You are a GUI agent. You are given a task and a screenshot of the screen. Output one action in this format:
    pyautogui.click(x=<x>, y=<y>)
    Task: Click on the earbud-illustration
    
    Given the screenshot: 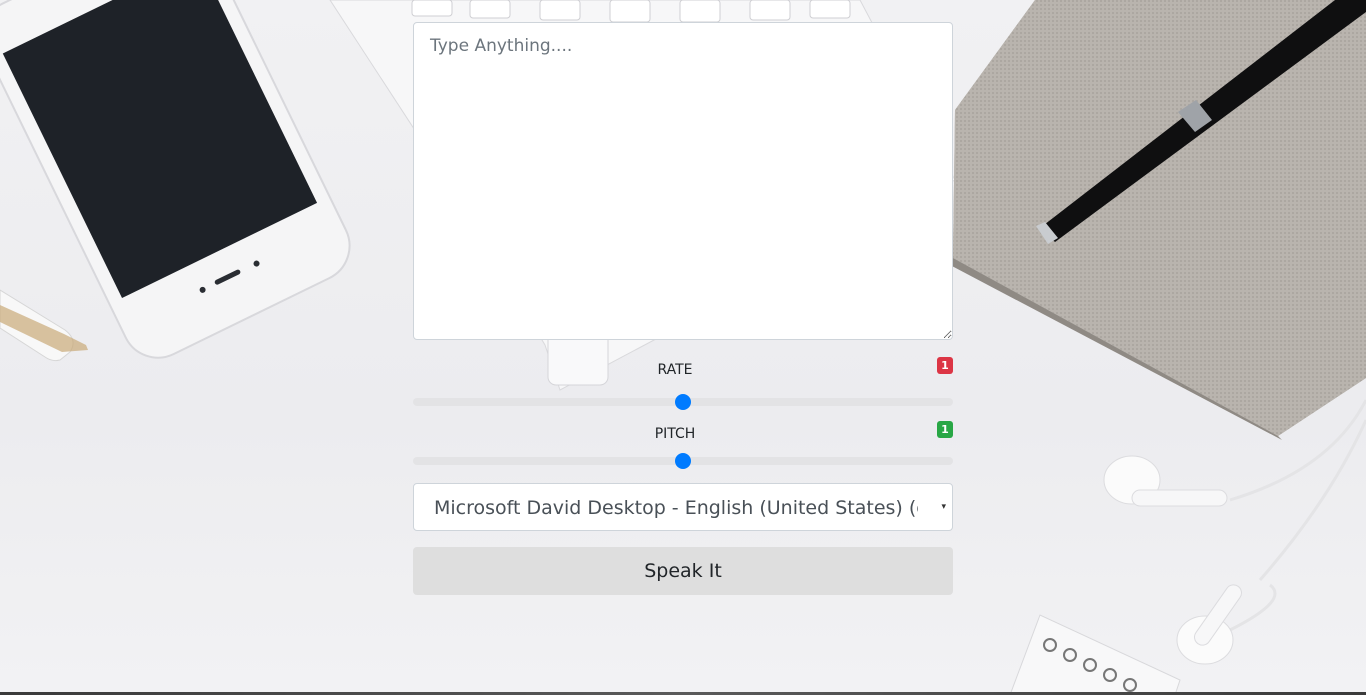 What is the action you would take?
    pyautogui.click(x=1172, y=560)
    